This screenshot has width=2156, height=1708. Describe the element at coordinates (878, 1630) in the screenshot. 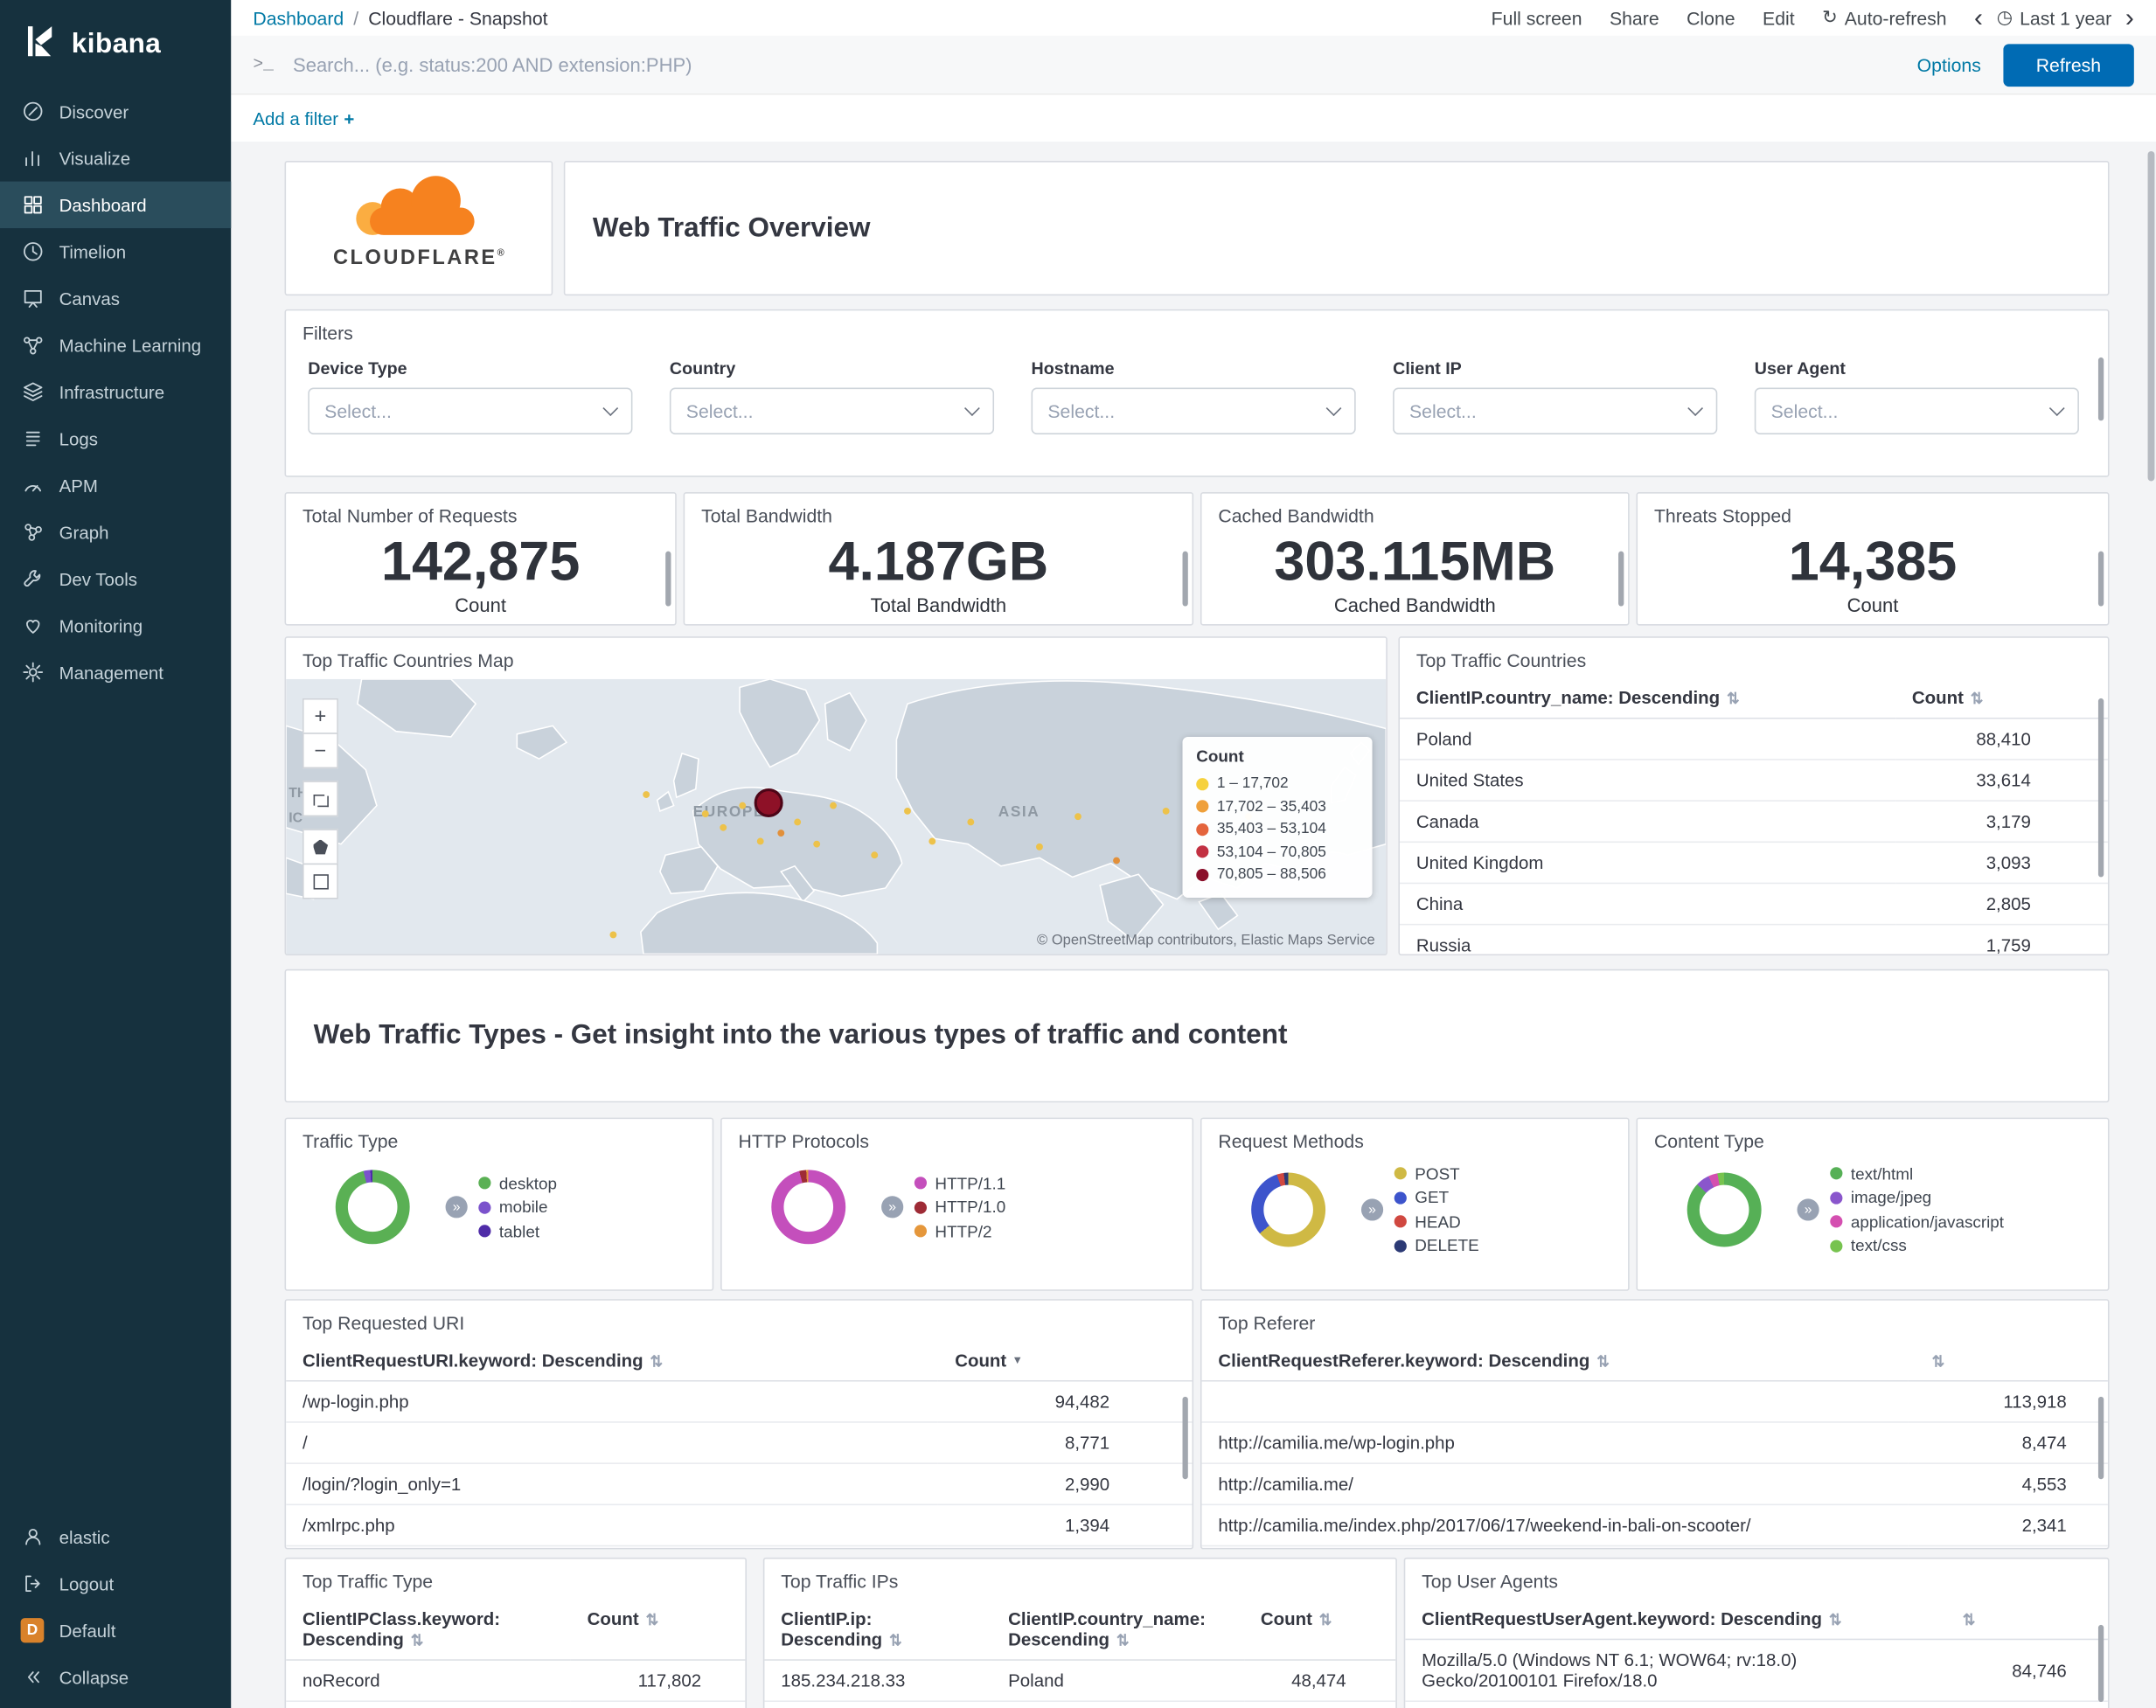

I see `column-header-ip: ClientIP.ip: Descending ⇅` at that location.